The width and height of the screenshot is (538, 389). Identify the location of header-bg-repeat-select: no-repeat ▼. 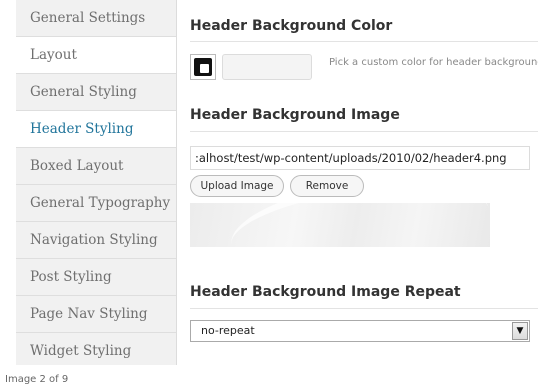
(360, 331).